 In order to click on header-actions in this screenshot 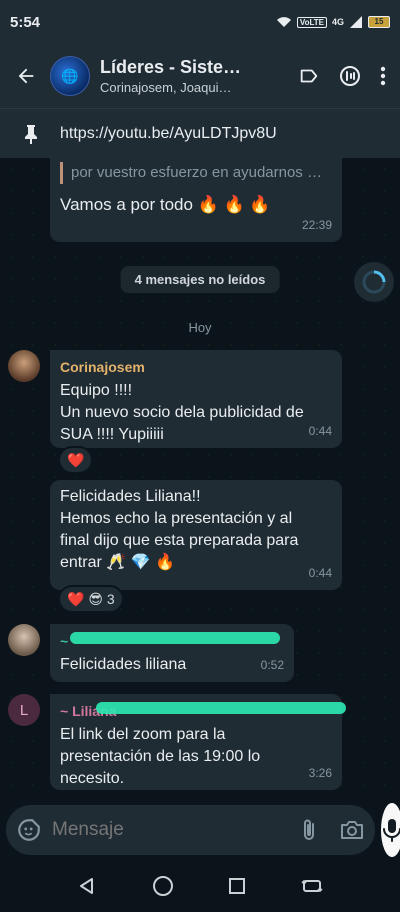, I will do `click(342, 76)`.